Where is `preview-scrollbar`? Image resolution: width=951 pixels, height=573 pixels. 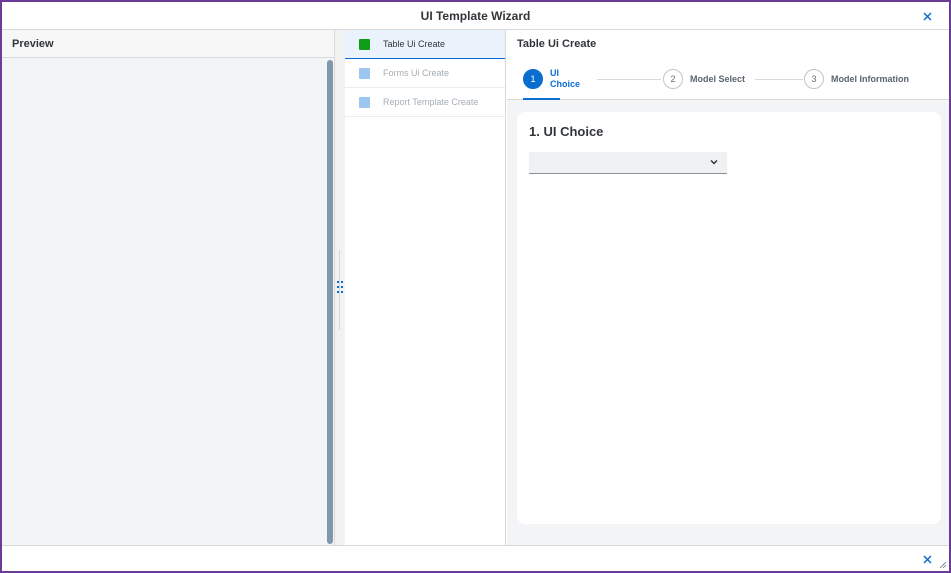 preview-scrollbar is located at coordinates (330, 302).